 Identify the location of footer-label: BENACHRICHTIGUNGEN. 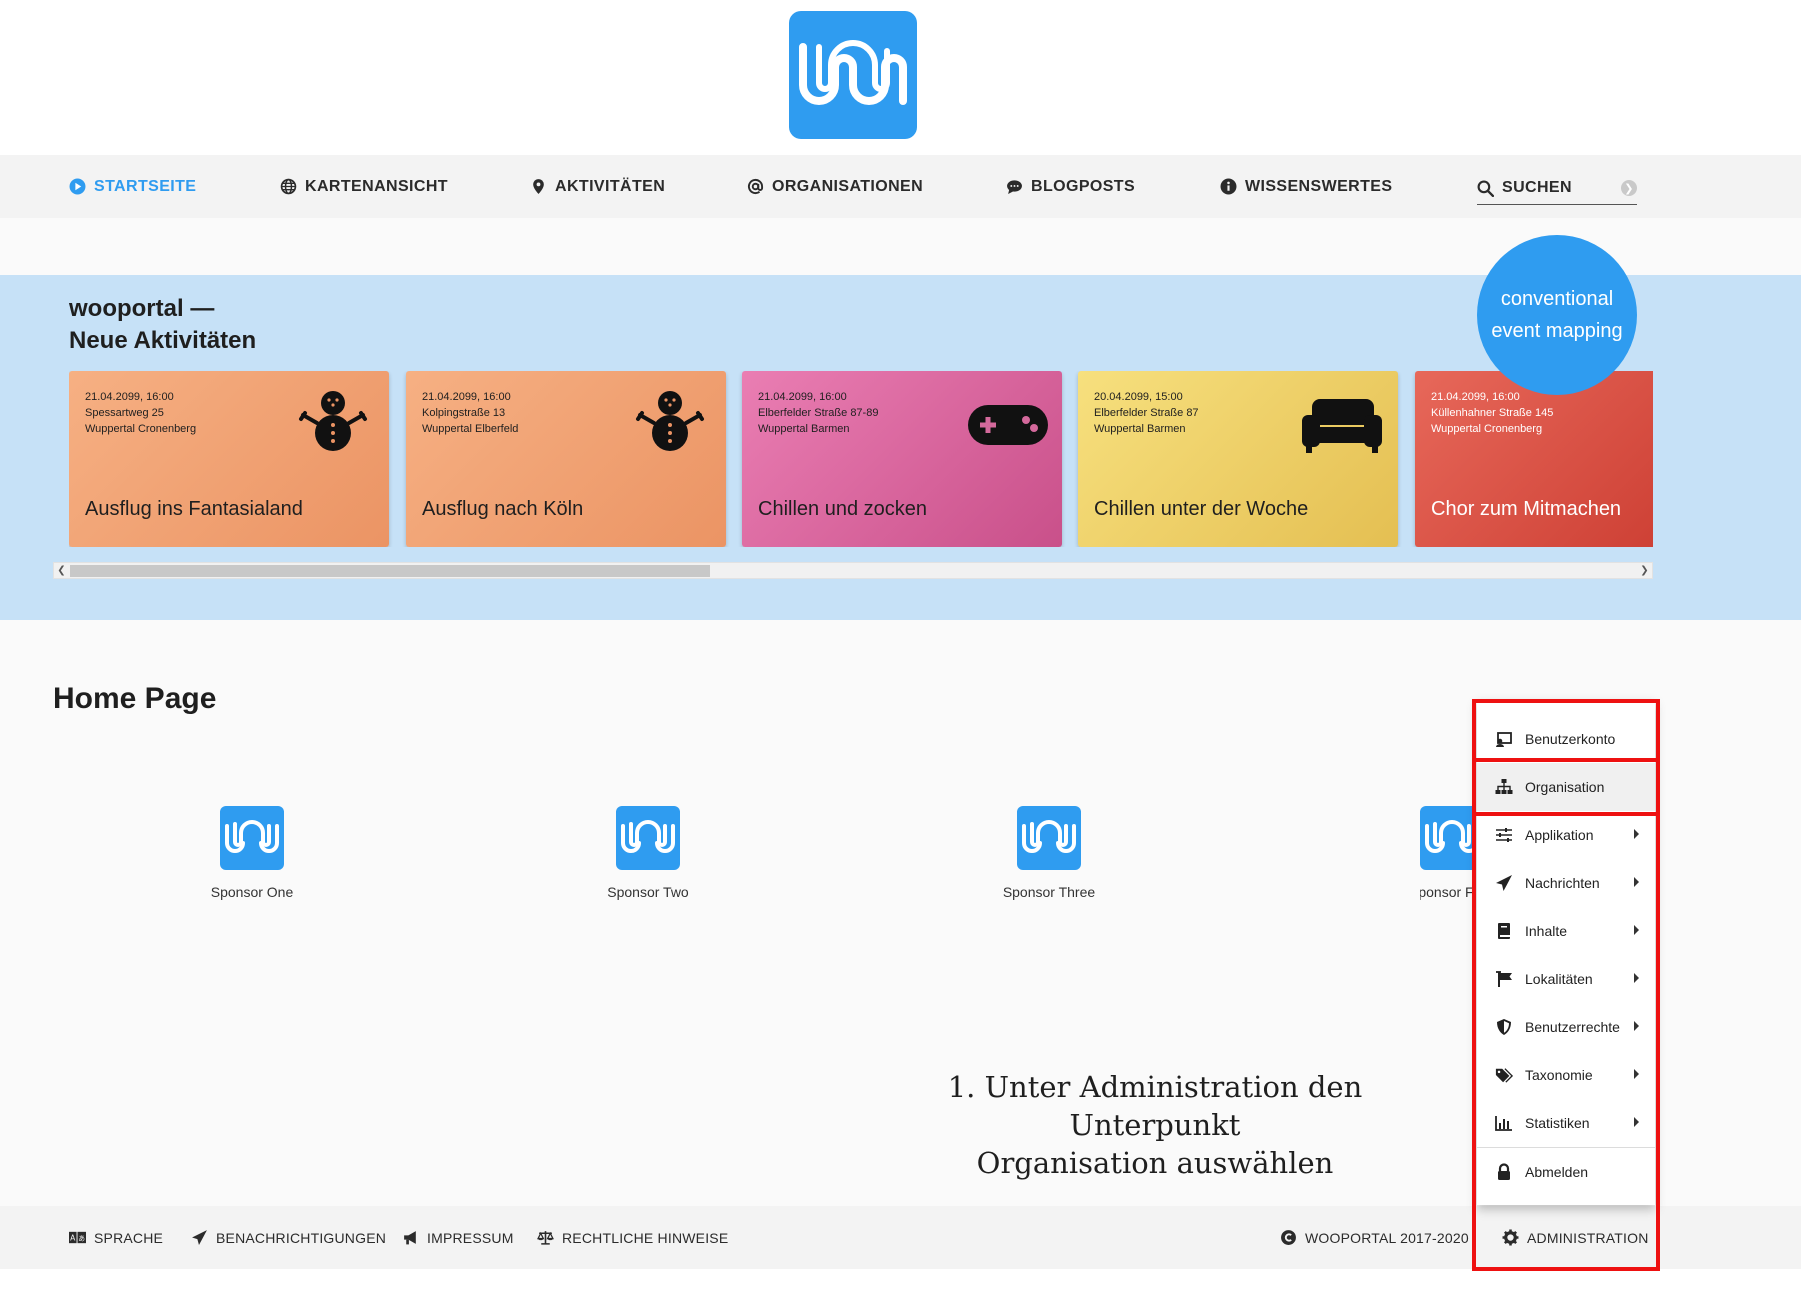
(301, 1237).